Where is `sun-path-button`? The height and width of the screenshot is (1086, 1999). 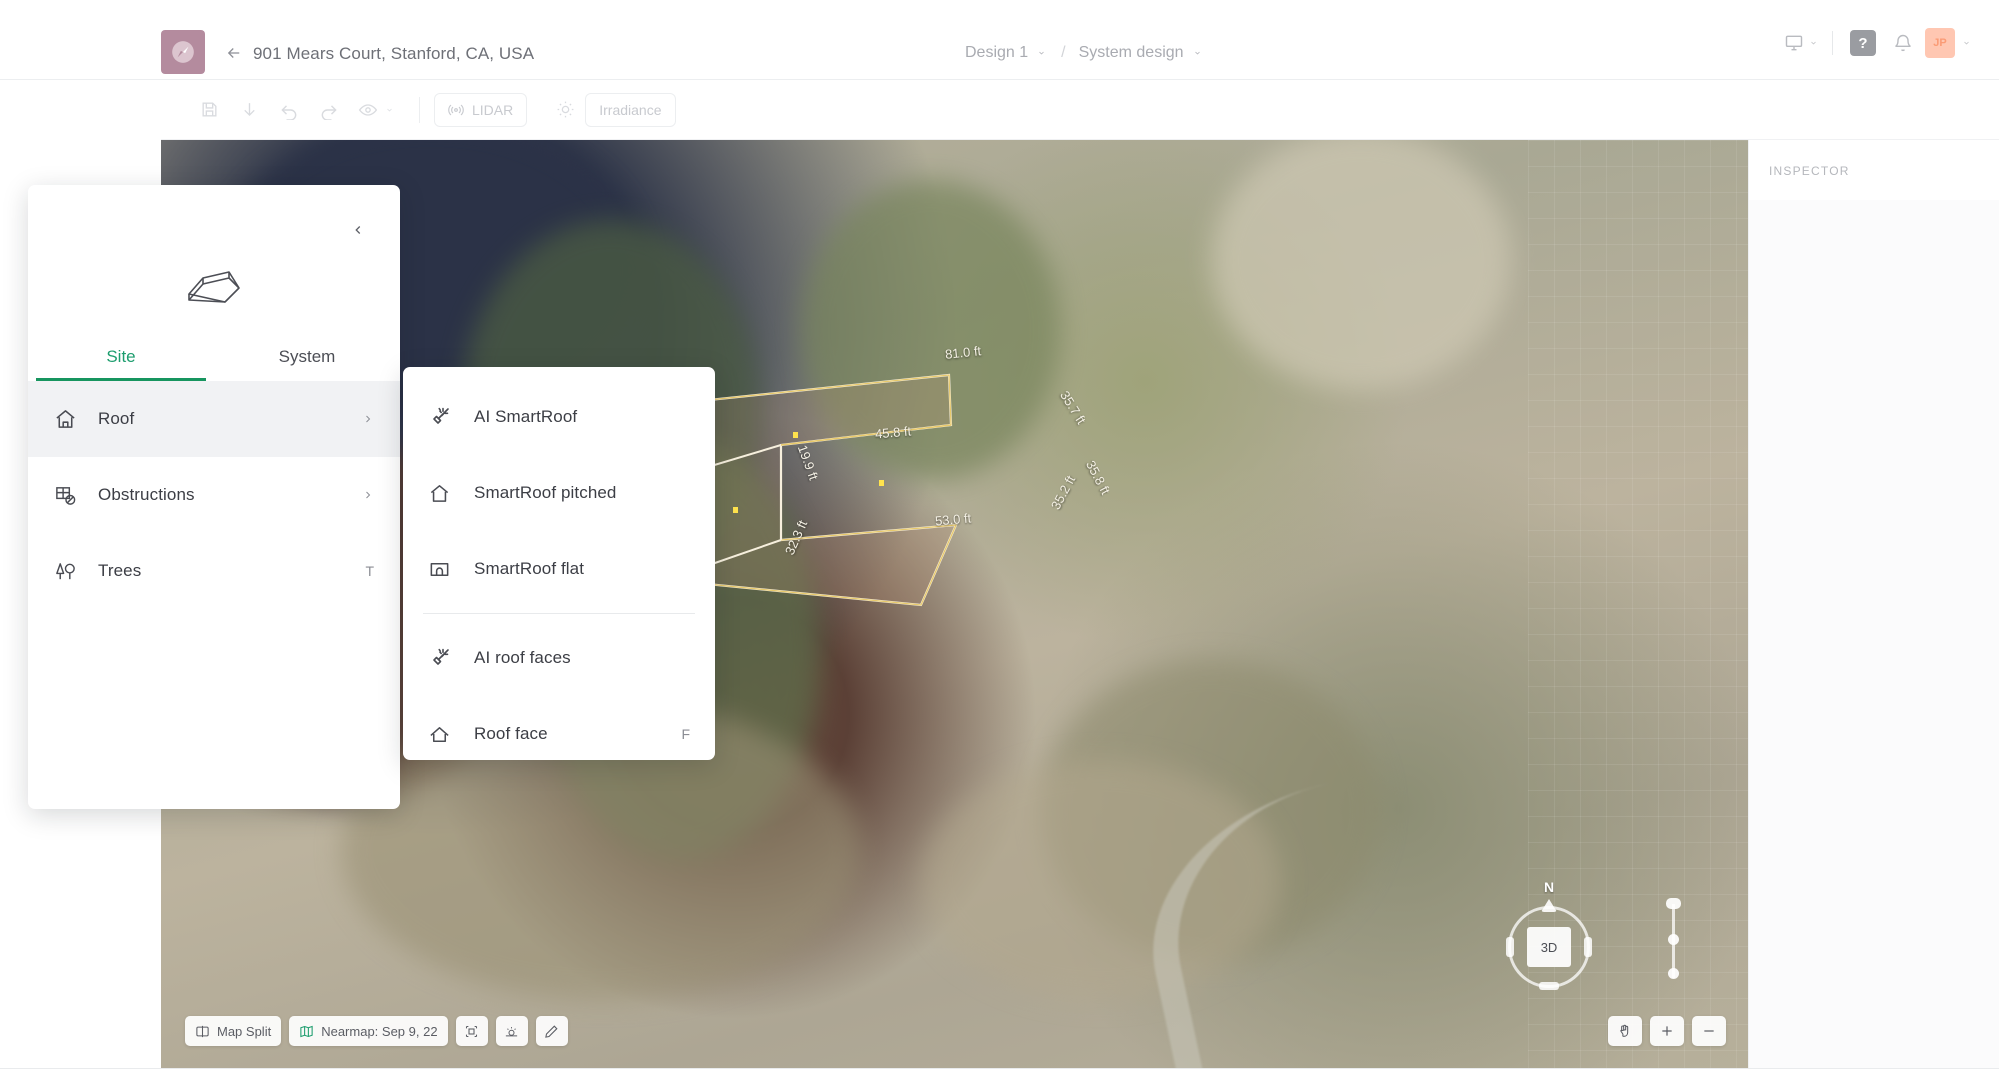 sun-path-button is located at coordinates (511, 1031).